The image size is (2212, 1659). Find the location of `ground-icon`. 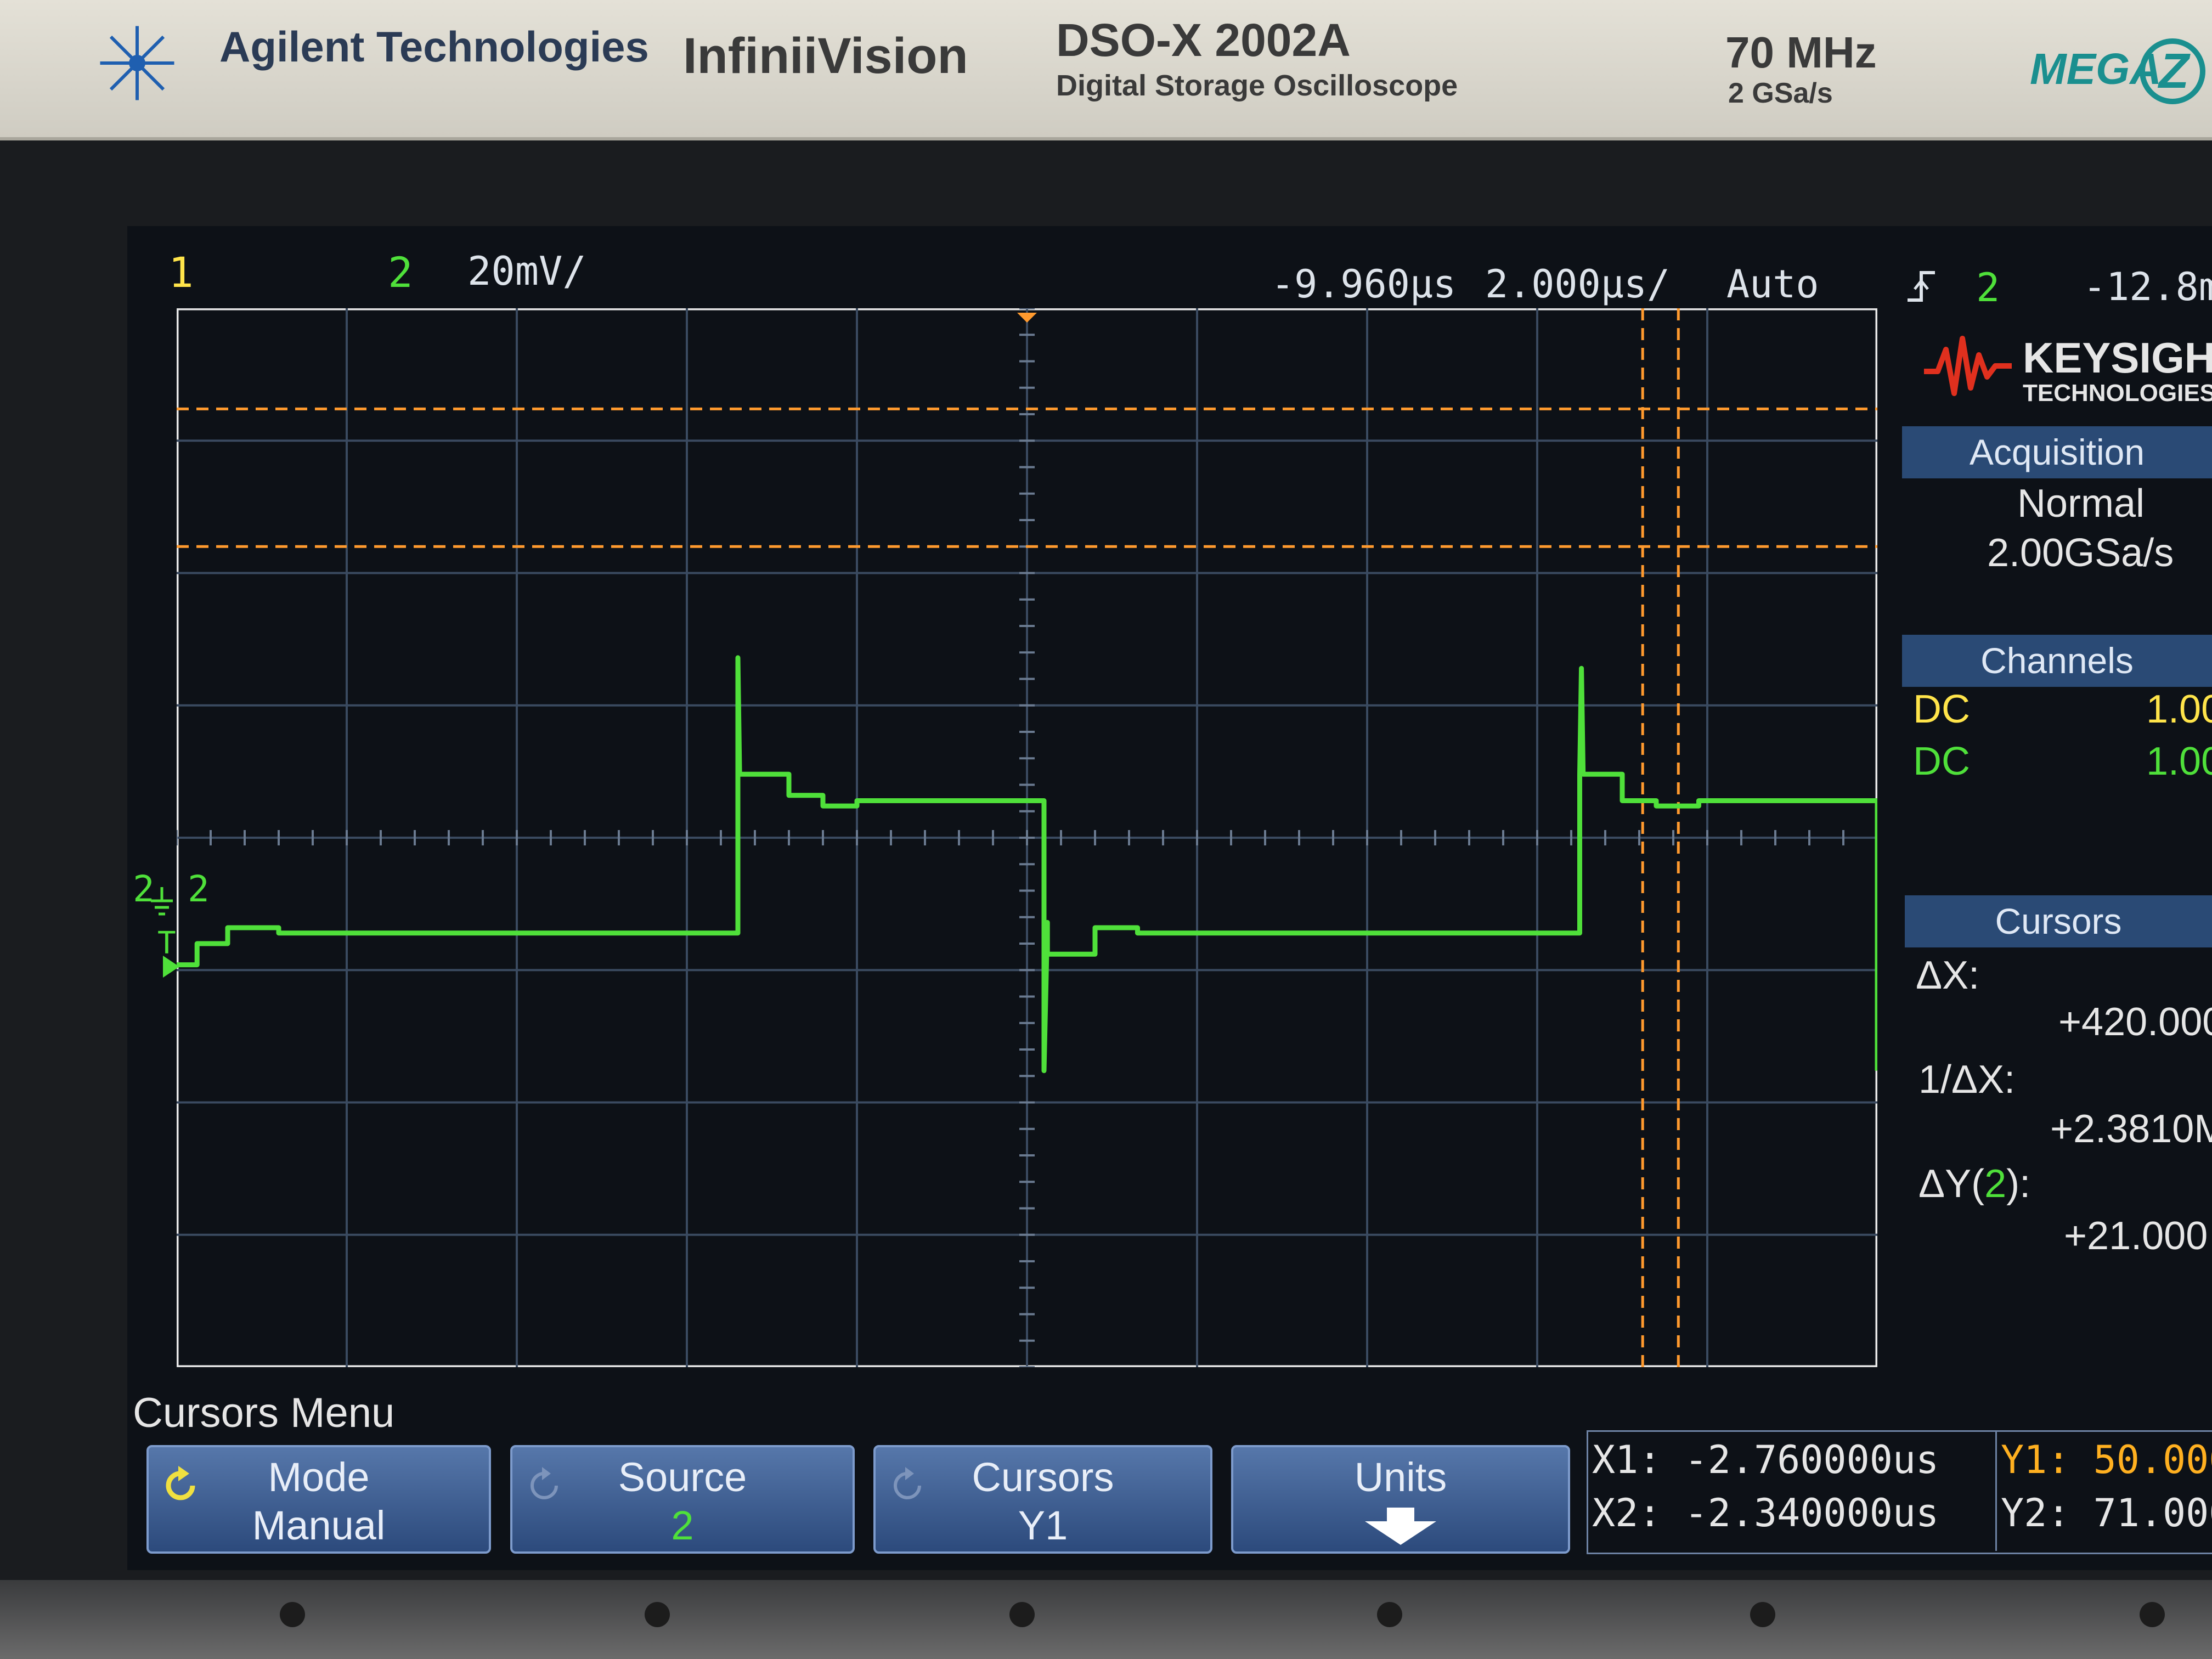

ground-icon is located at coordinates (162, 902).